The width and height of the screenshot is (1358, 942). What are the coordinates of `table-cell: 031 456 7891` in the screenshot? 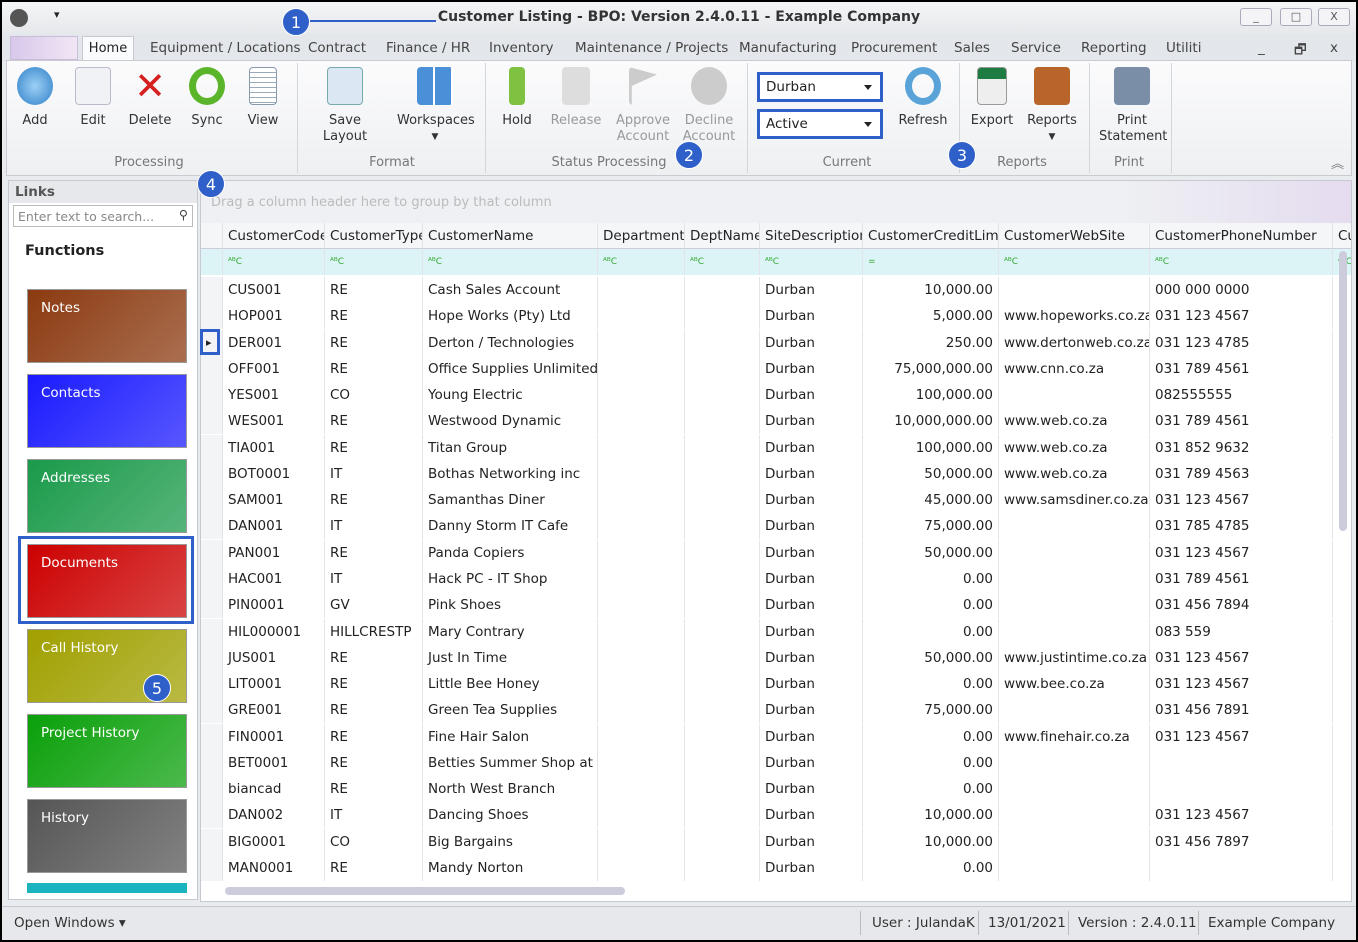 It's located at (1241, 710).